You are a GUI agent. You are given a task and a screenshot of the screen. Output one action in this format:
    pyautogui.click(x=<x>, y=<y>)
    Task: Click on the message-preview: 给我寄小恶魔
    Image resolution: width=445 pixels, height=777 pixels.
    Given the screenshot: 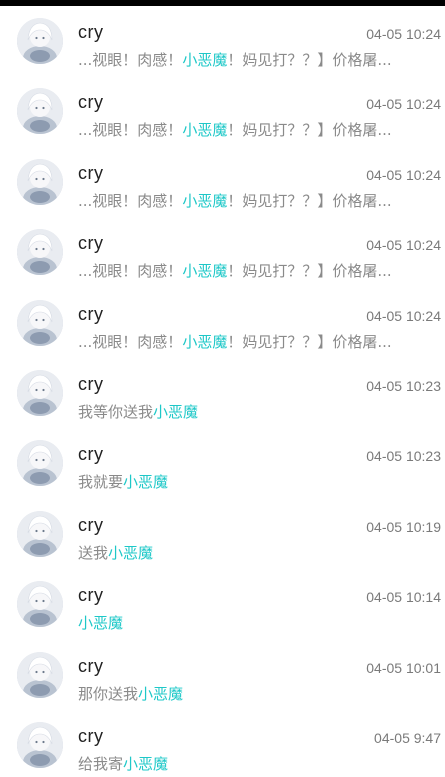 What is the action you would take?
    pyautogui.click(x=253, y=764)
    